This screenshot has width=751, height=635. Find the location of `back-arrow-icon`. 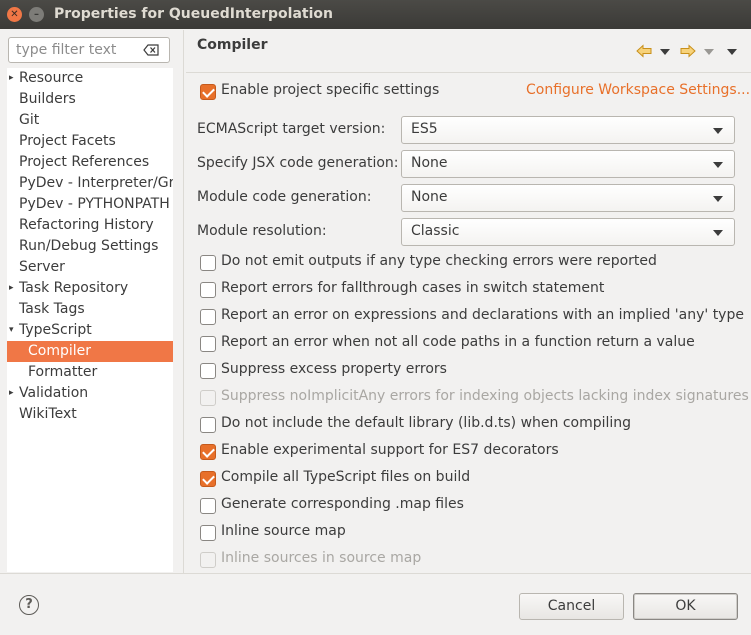

back-arrow-icon is located at coordinates (644, 51).